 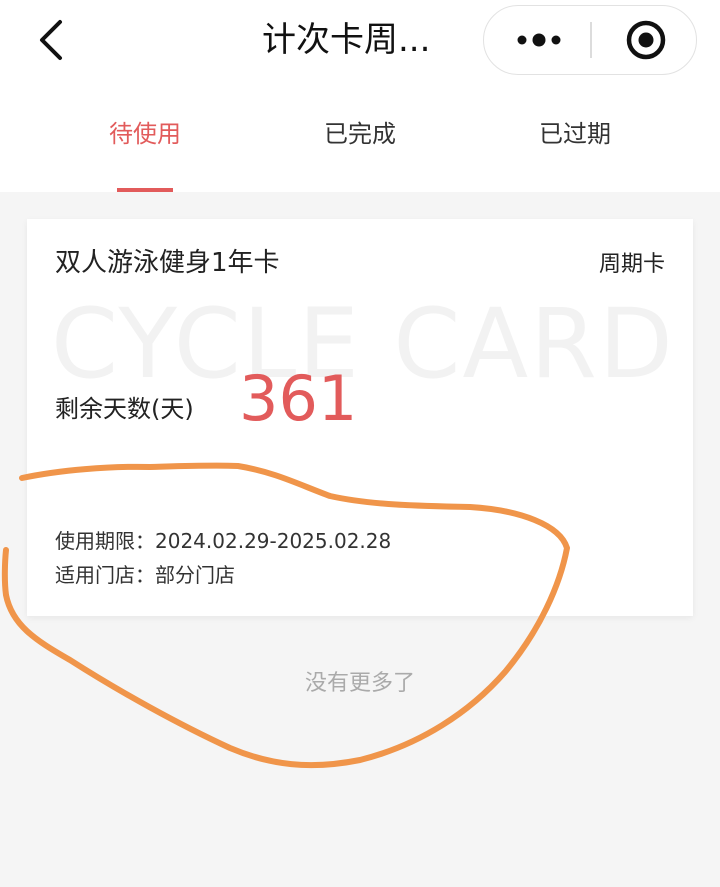 I want to click on remaining-days-value: 361, so click(x=298, y=398).